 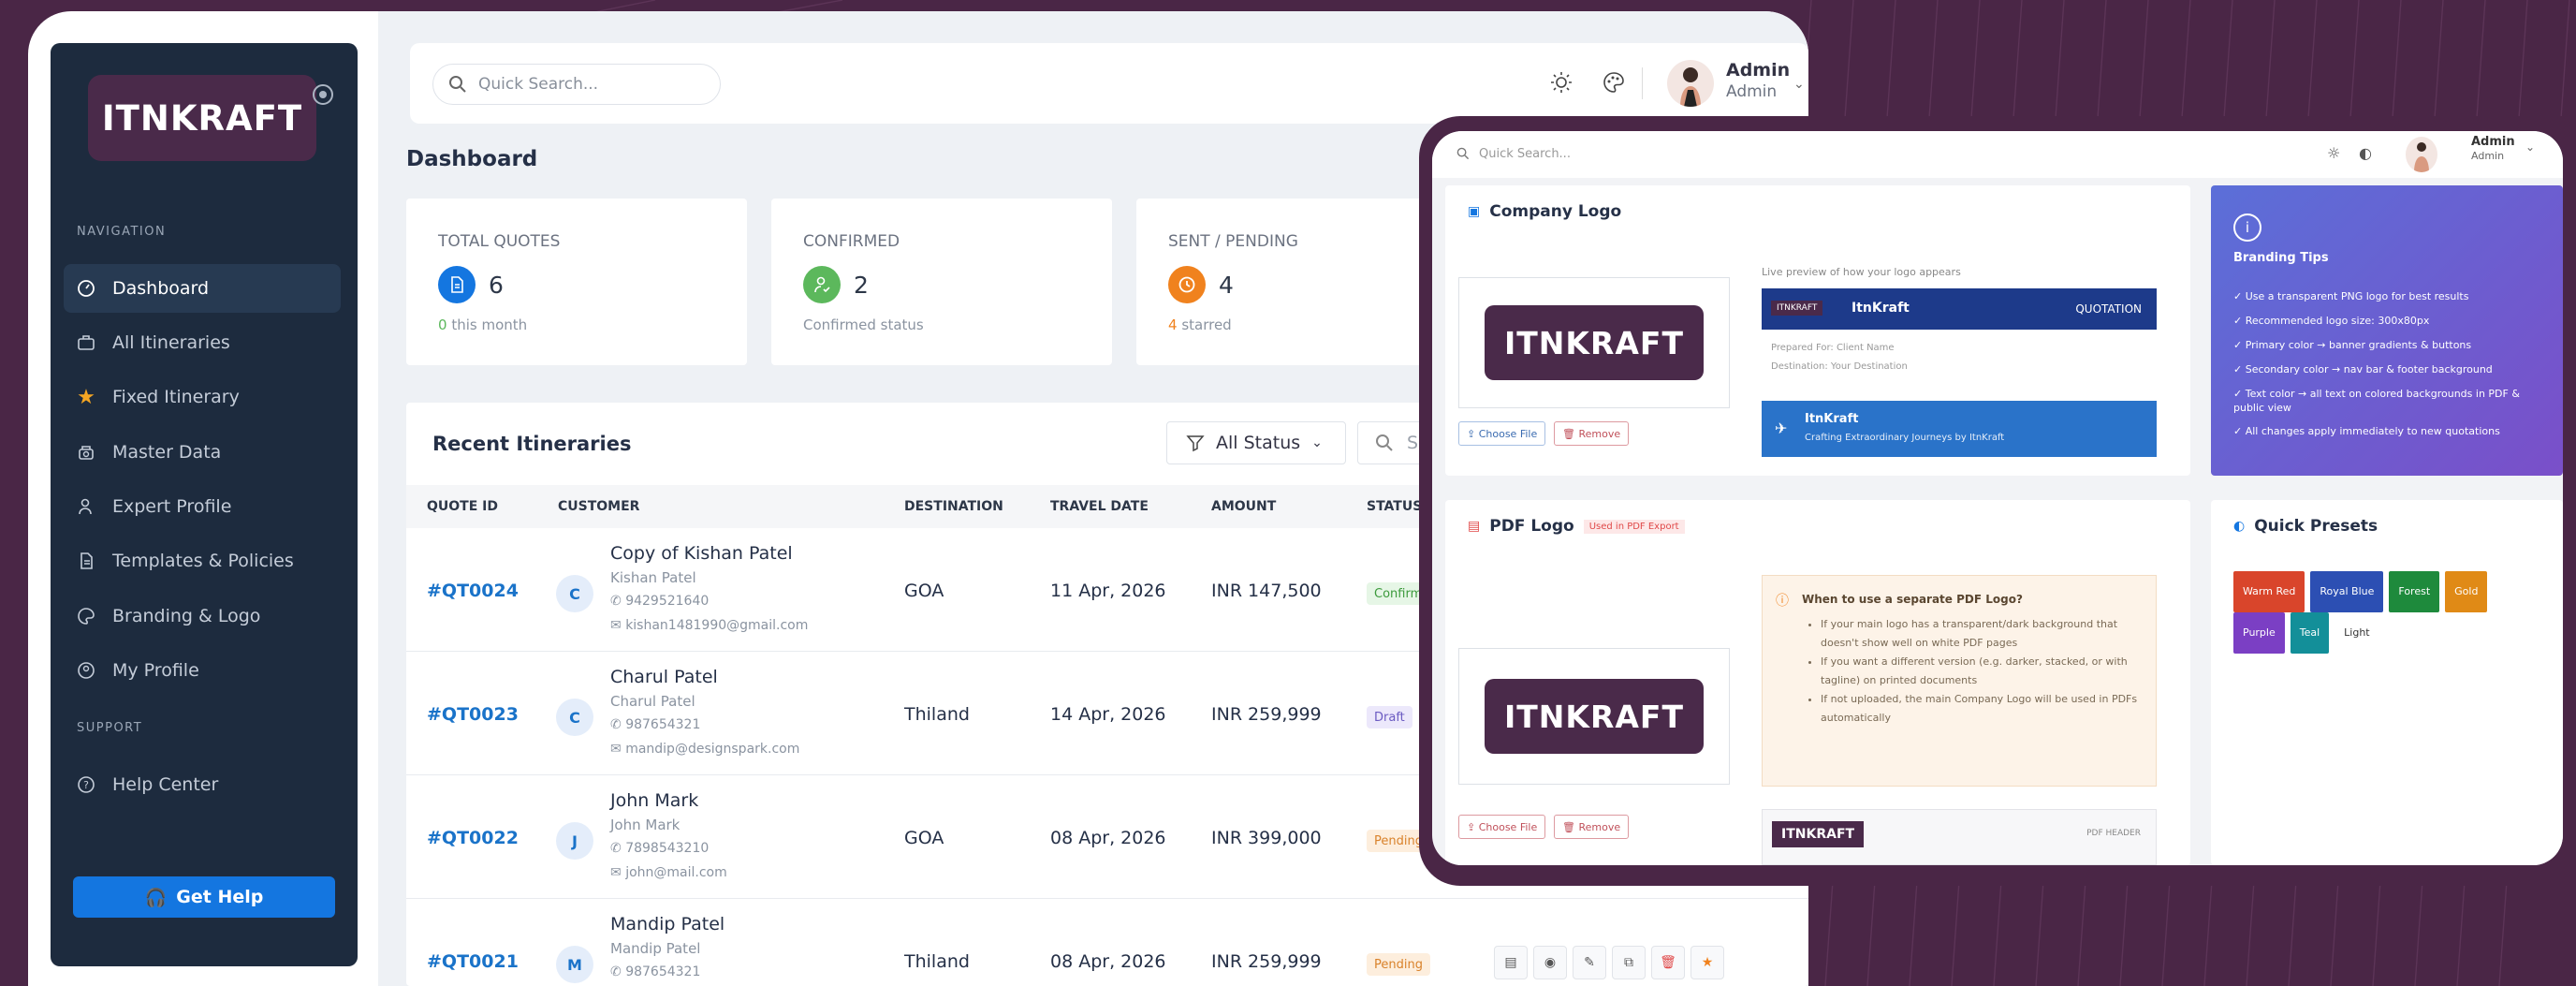 I want to click on pdf-header-preview: ITNKRAFT PDF HEADER, so click(x=1959, y=837).